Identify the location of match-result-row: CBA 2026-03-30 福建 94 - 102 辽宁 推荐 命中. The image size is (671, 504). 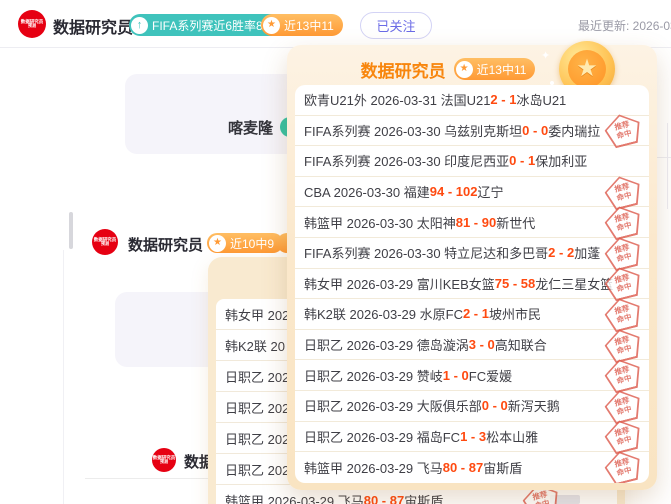
(472, 192).